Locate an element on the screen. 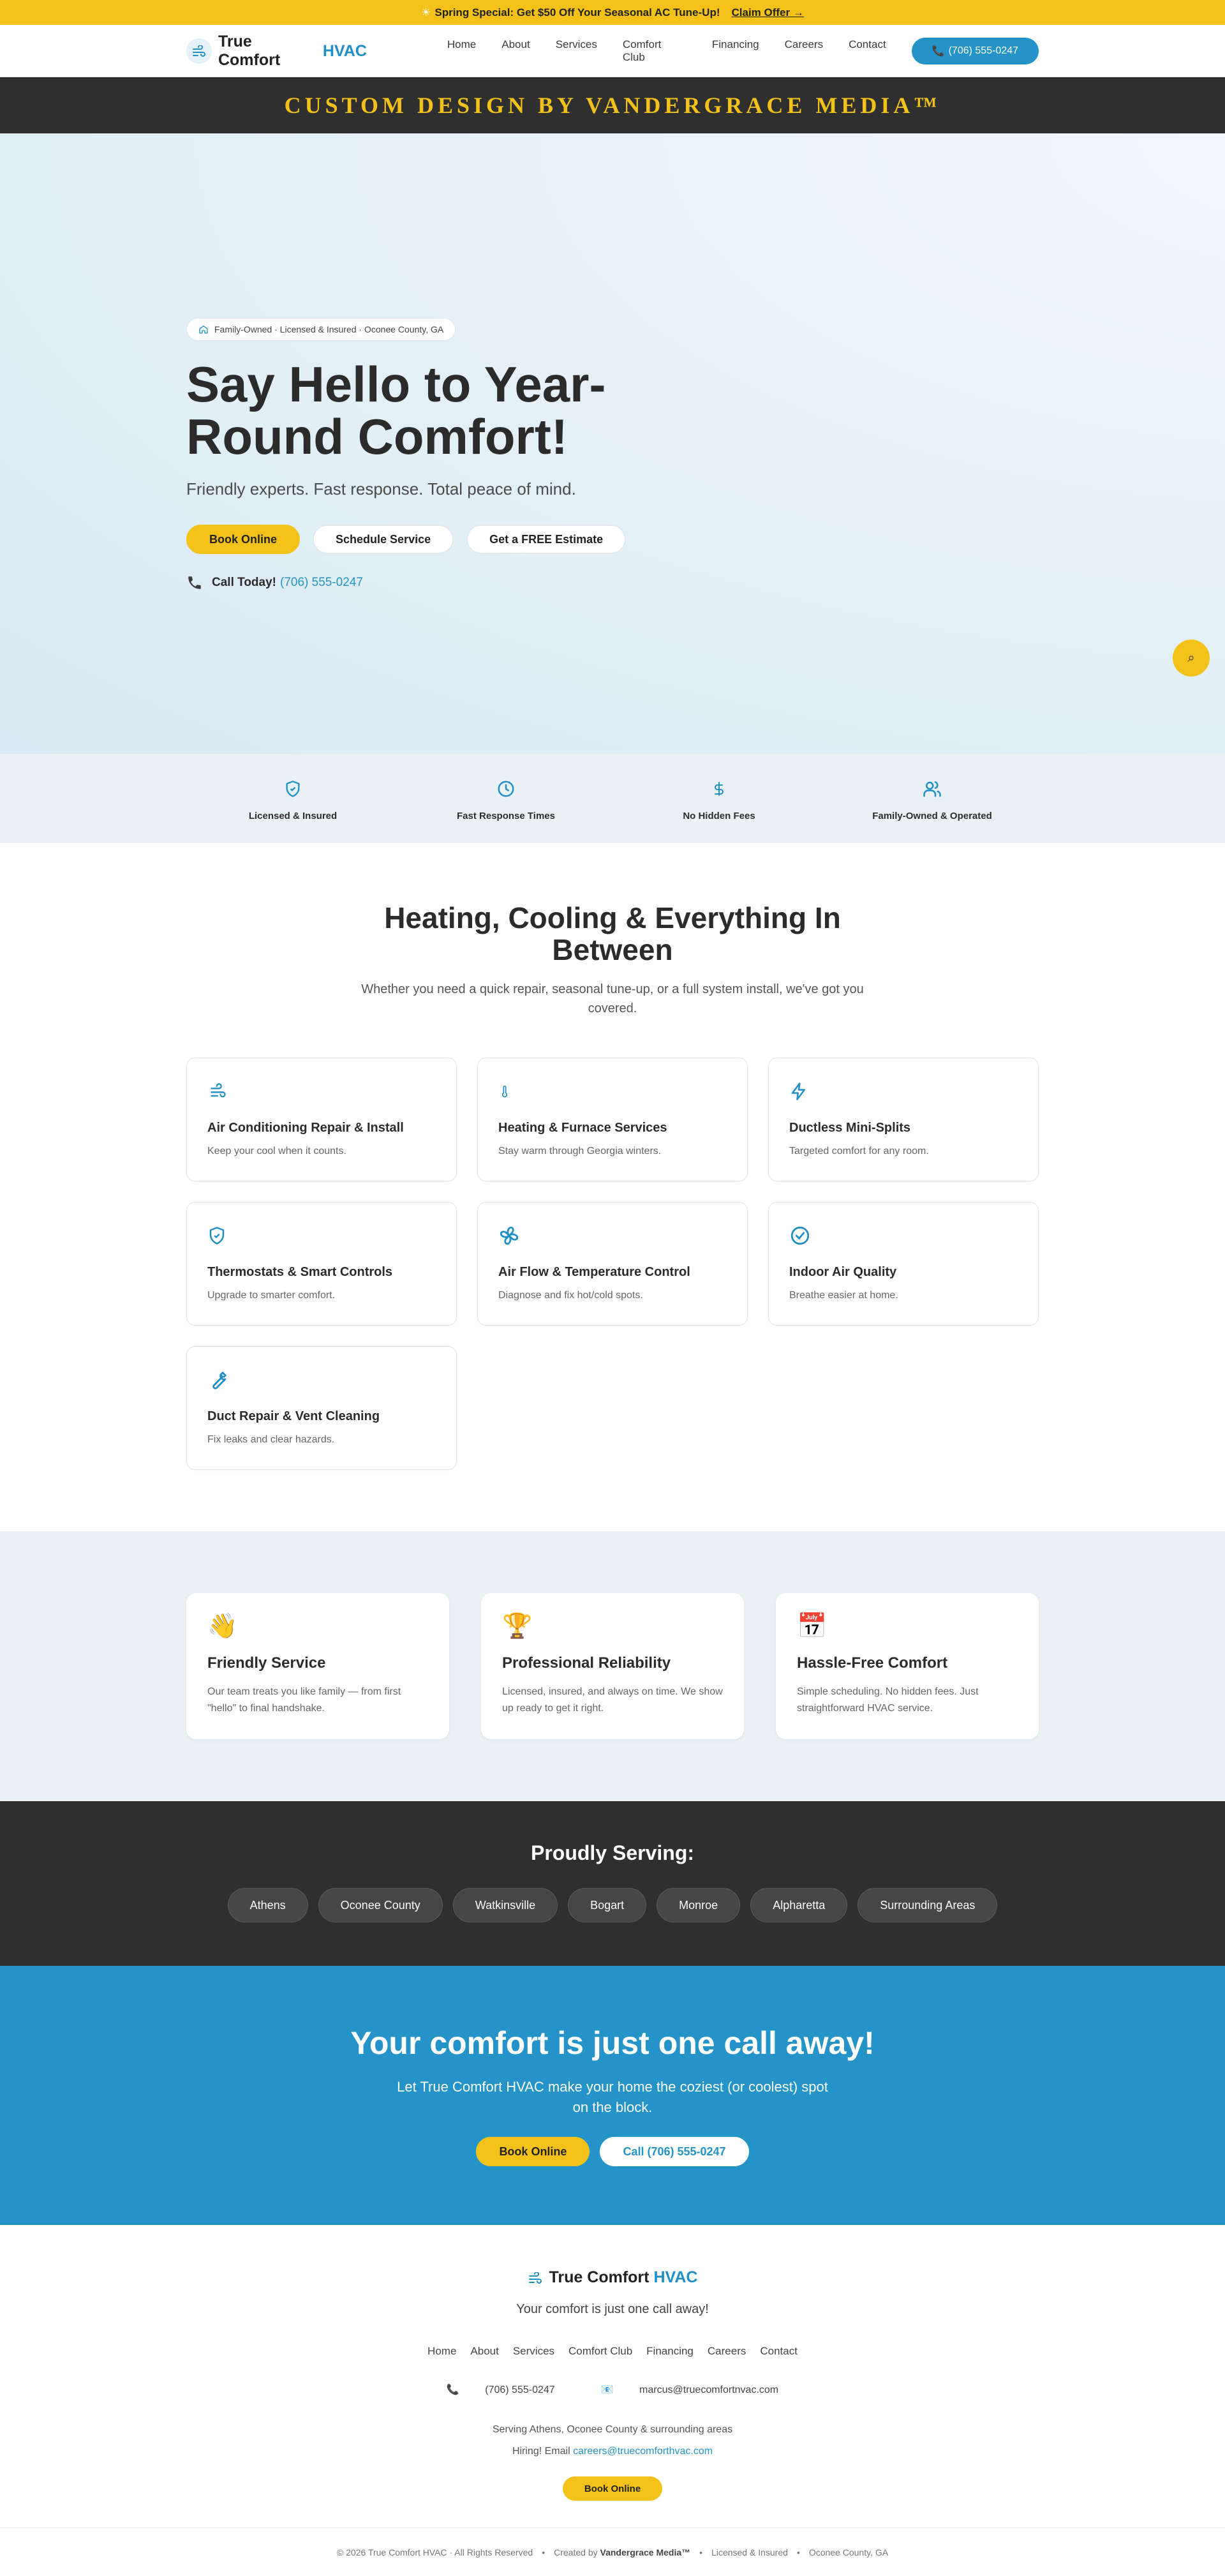  footer-logo-accent: HVAC is located at coordinates (675, 2277).